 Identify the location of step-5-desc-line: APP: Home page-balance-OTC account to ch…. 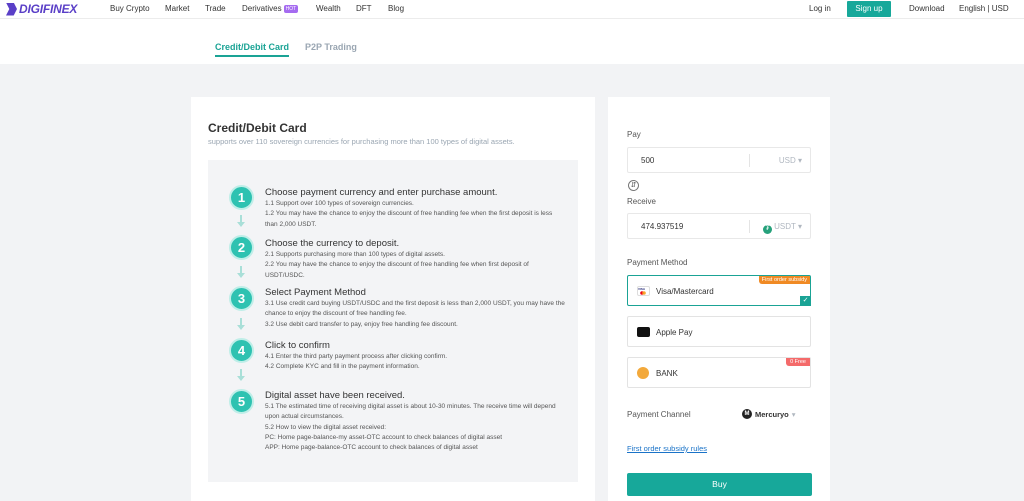
(371, 448).